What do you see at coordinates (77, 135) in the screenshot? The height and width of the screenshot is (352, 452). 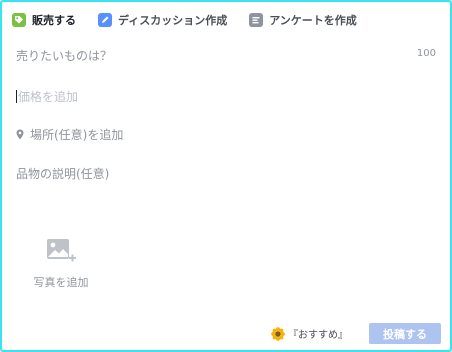 I see `location-placeholder: 場所(任意)を追加` at bounding box center [77, 135].